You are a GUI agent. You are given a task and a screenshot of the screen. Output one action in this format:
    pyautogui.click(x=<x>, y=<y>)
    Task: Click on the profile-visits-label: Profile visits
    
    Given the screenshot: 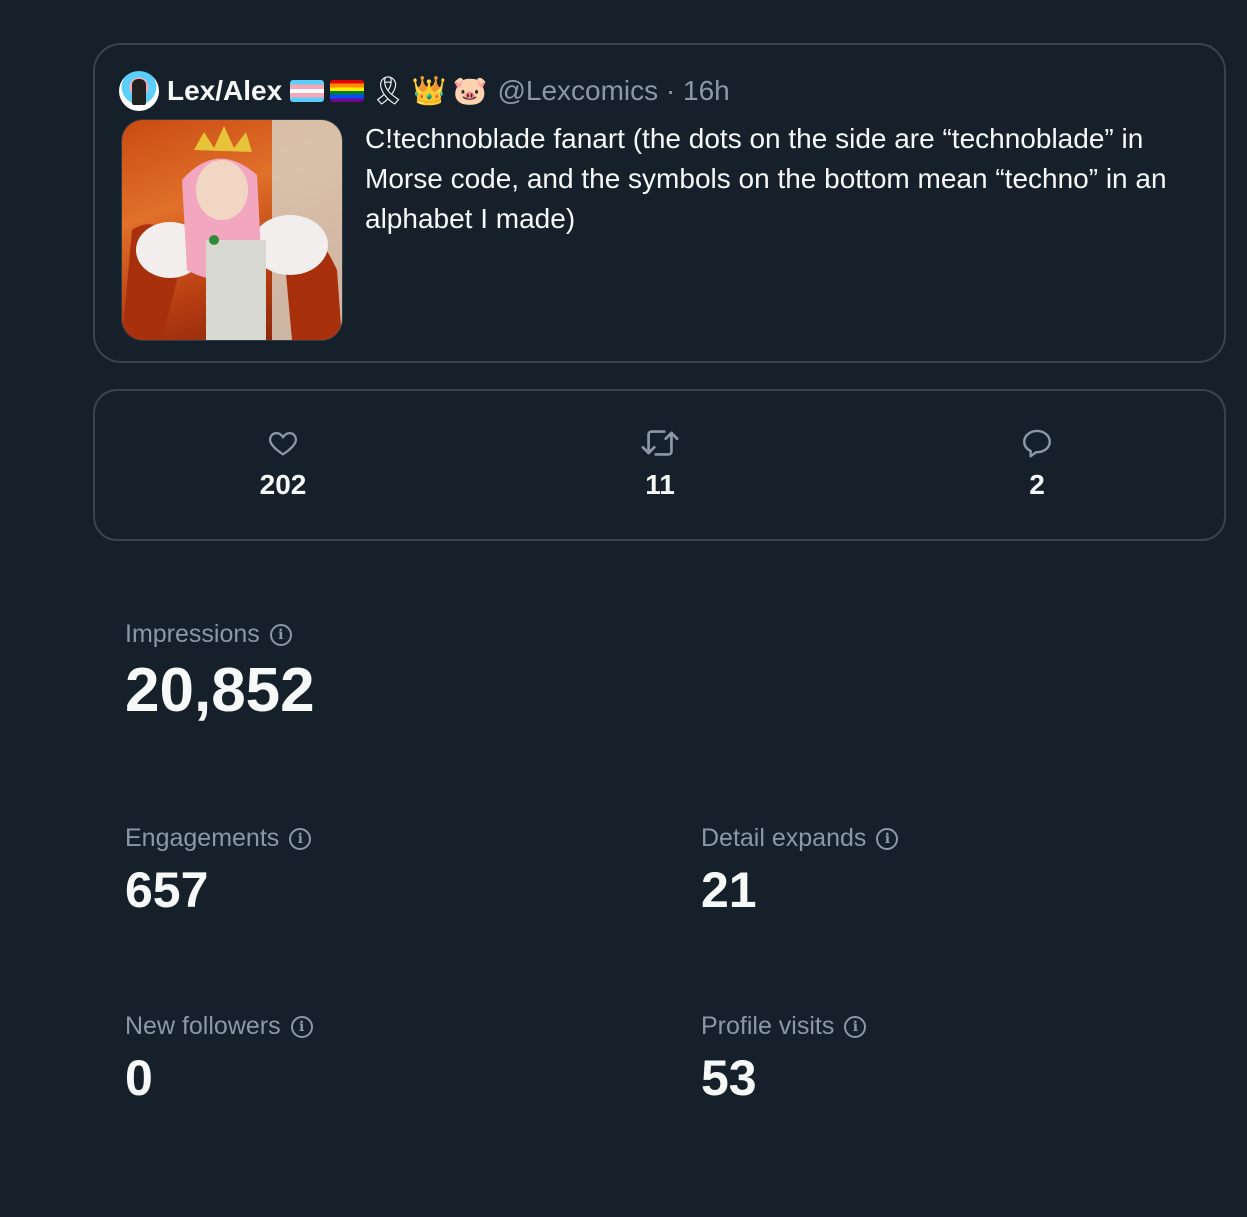 What is the action you would take?
    pyautogui.click(x=768, y=1026)
    